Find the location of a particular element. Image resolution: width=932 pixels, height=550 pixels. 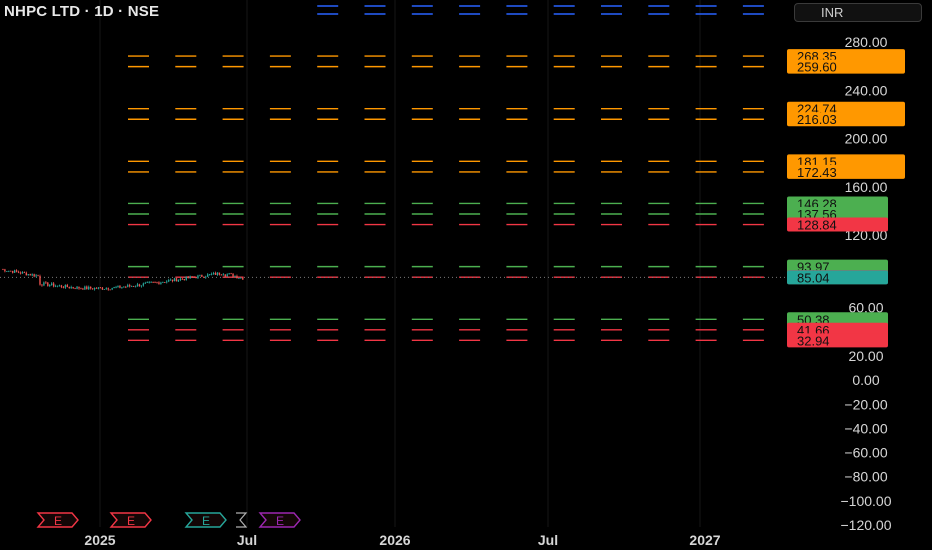

price-tag-red-label: 128.84 is located at coordinates (817, 225).